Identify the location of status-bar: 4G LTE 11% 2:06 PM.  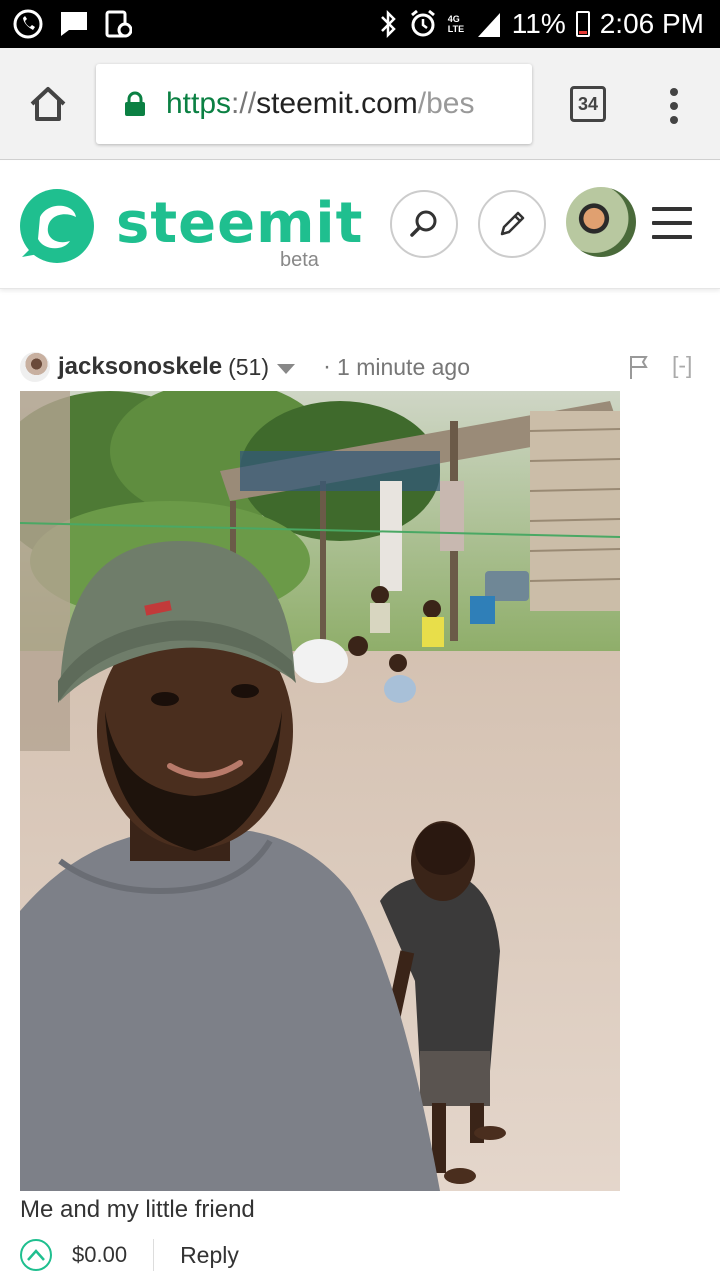
(360, 24).